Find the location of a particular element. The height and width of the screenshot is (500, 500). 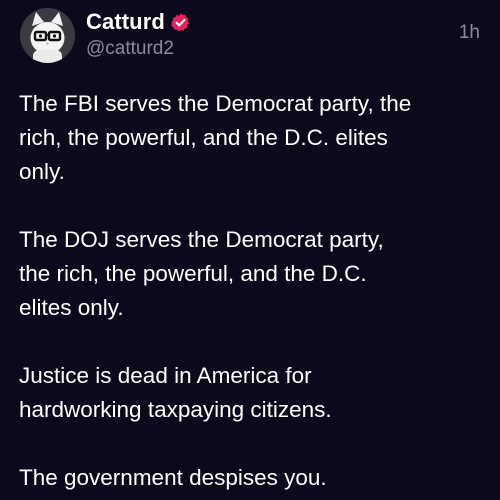

display-name-row: Catturd is located at coordinates (138, 22).